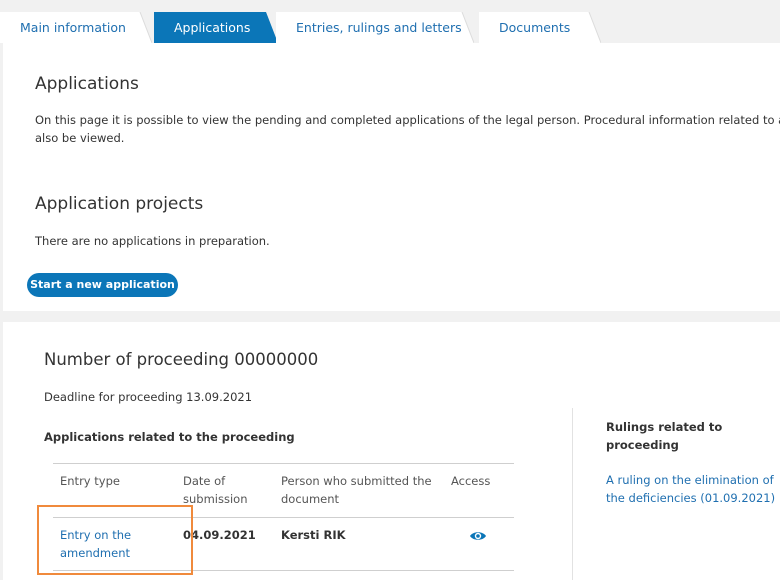 The image size is (780, 580). What do you see at coordinates (642, 445) in the screenshot?
I see `rulings-heading-text: proceeding` at bounding box center [642, 445].